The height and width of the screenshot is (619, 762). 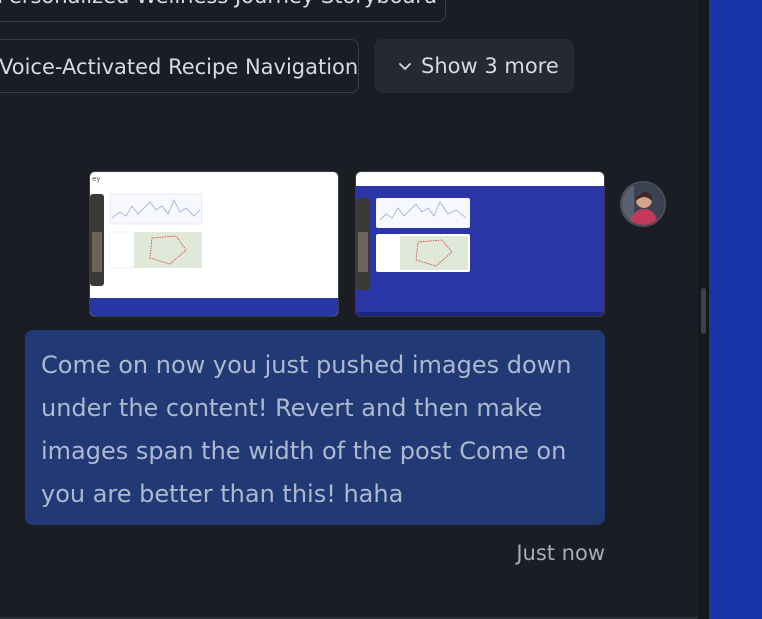 I want to click on attachment-preview-image, so click(x=480, y=244).